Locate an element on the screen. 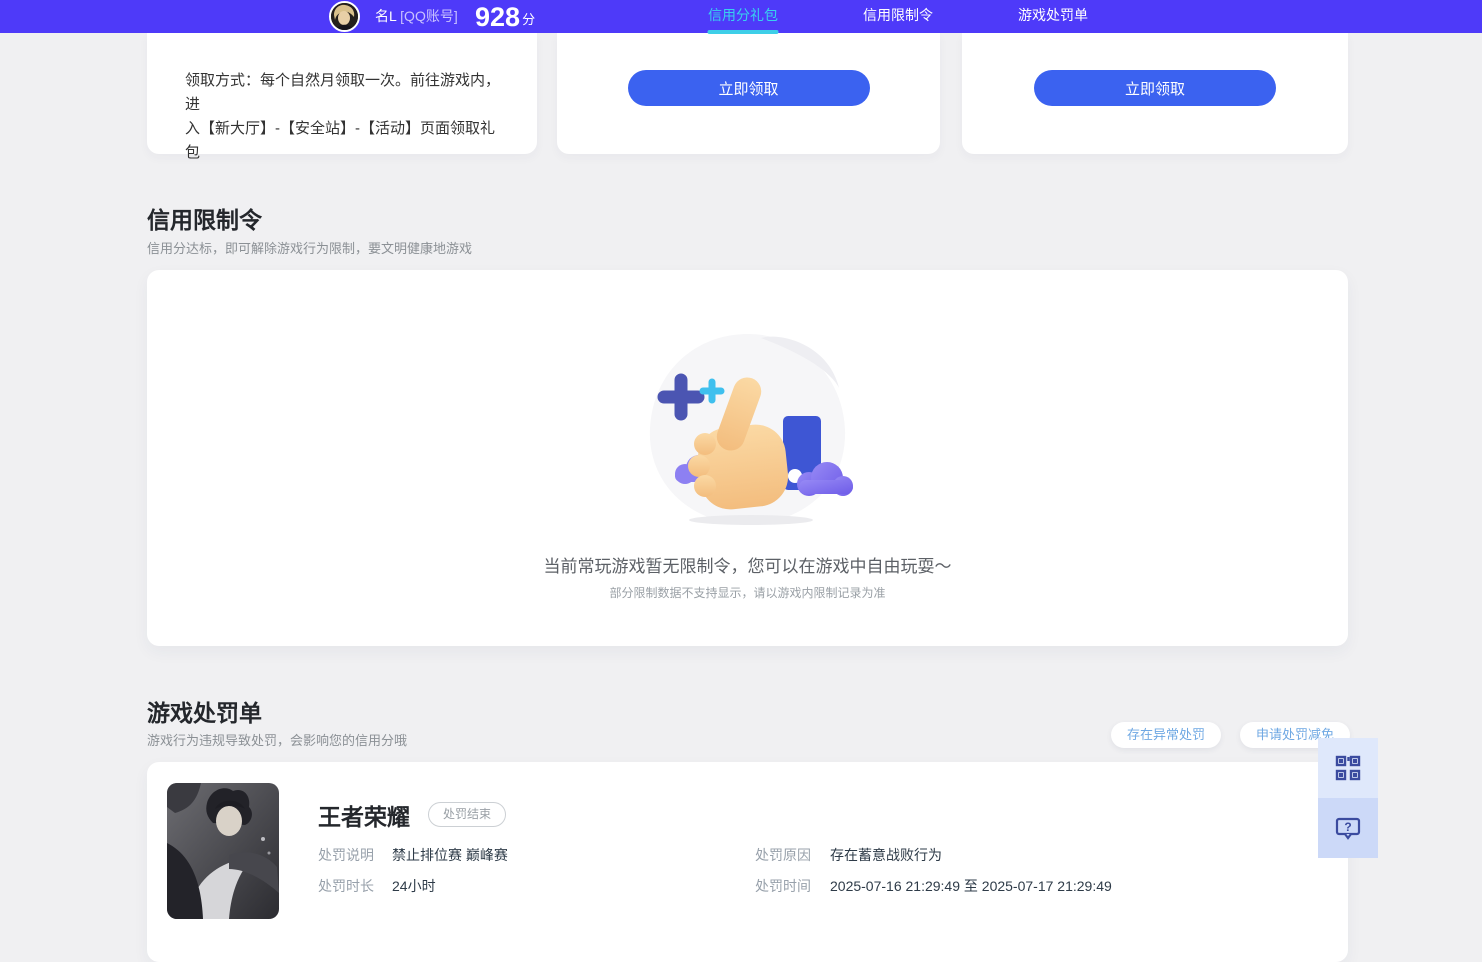 This screenshot has height=962, width=1482. penalty-duration-label: 处罚时长 is located at coordinates (346, 886).